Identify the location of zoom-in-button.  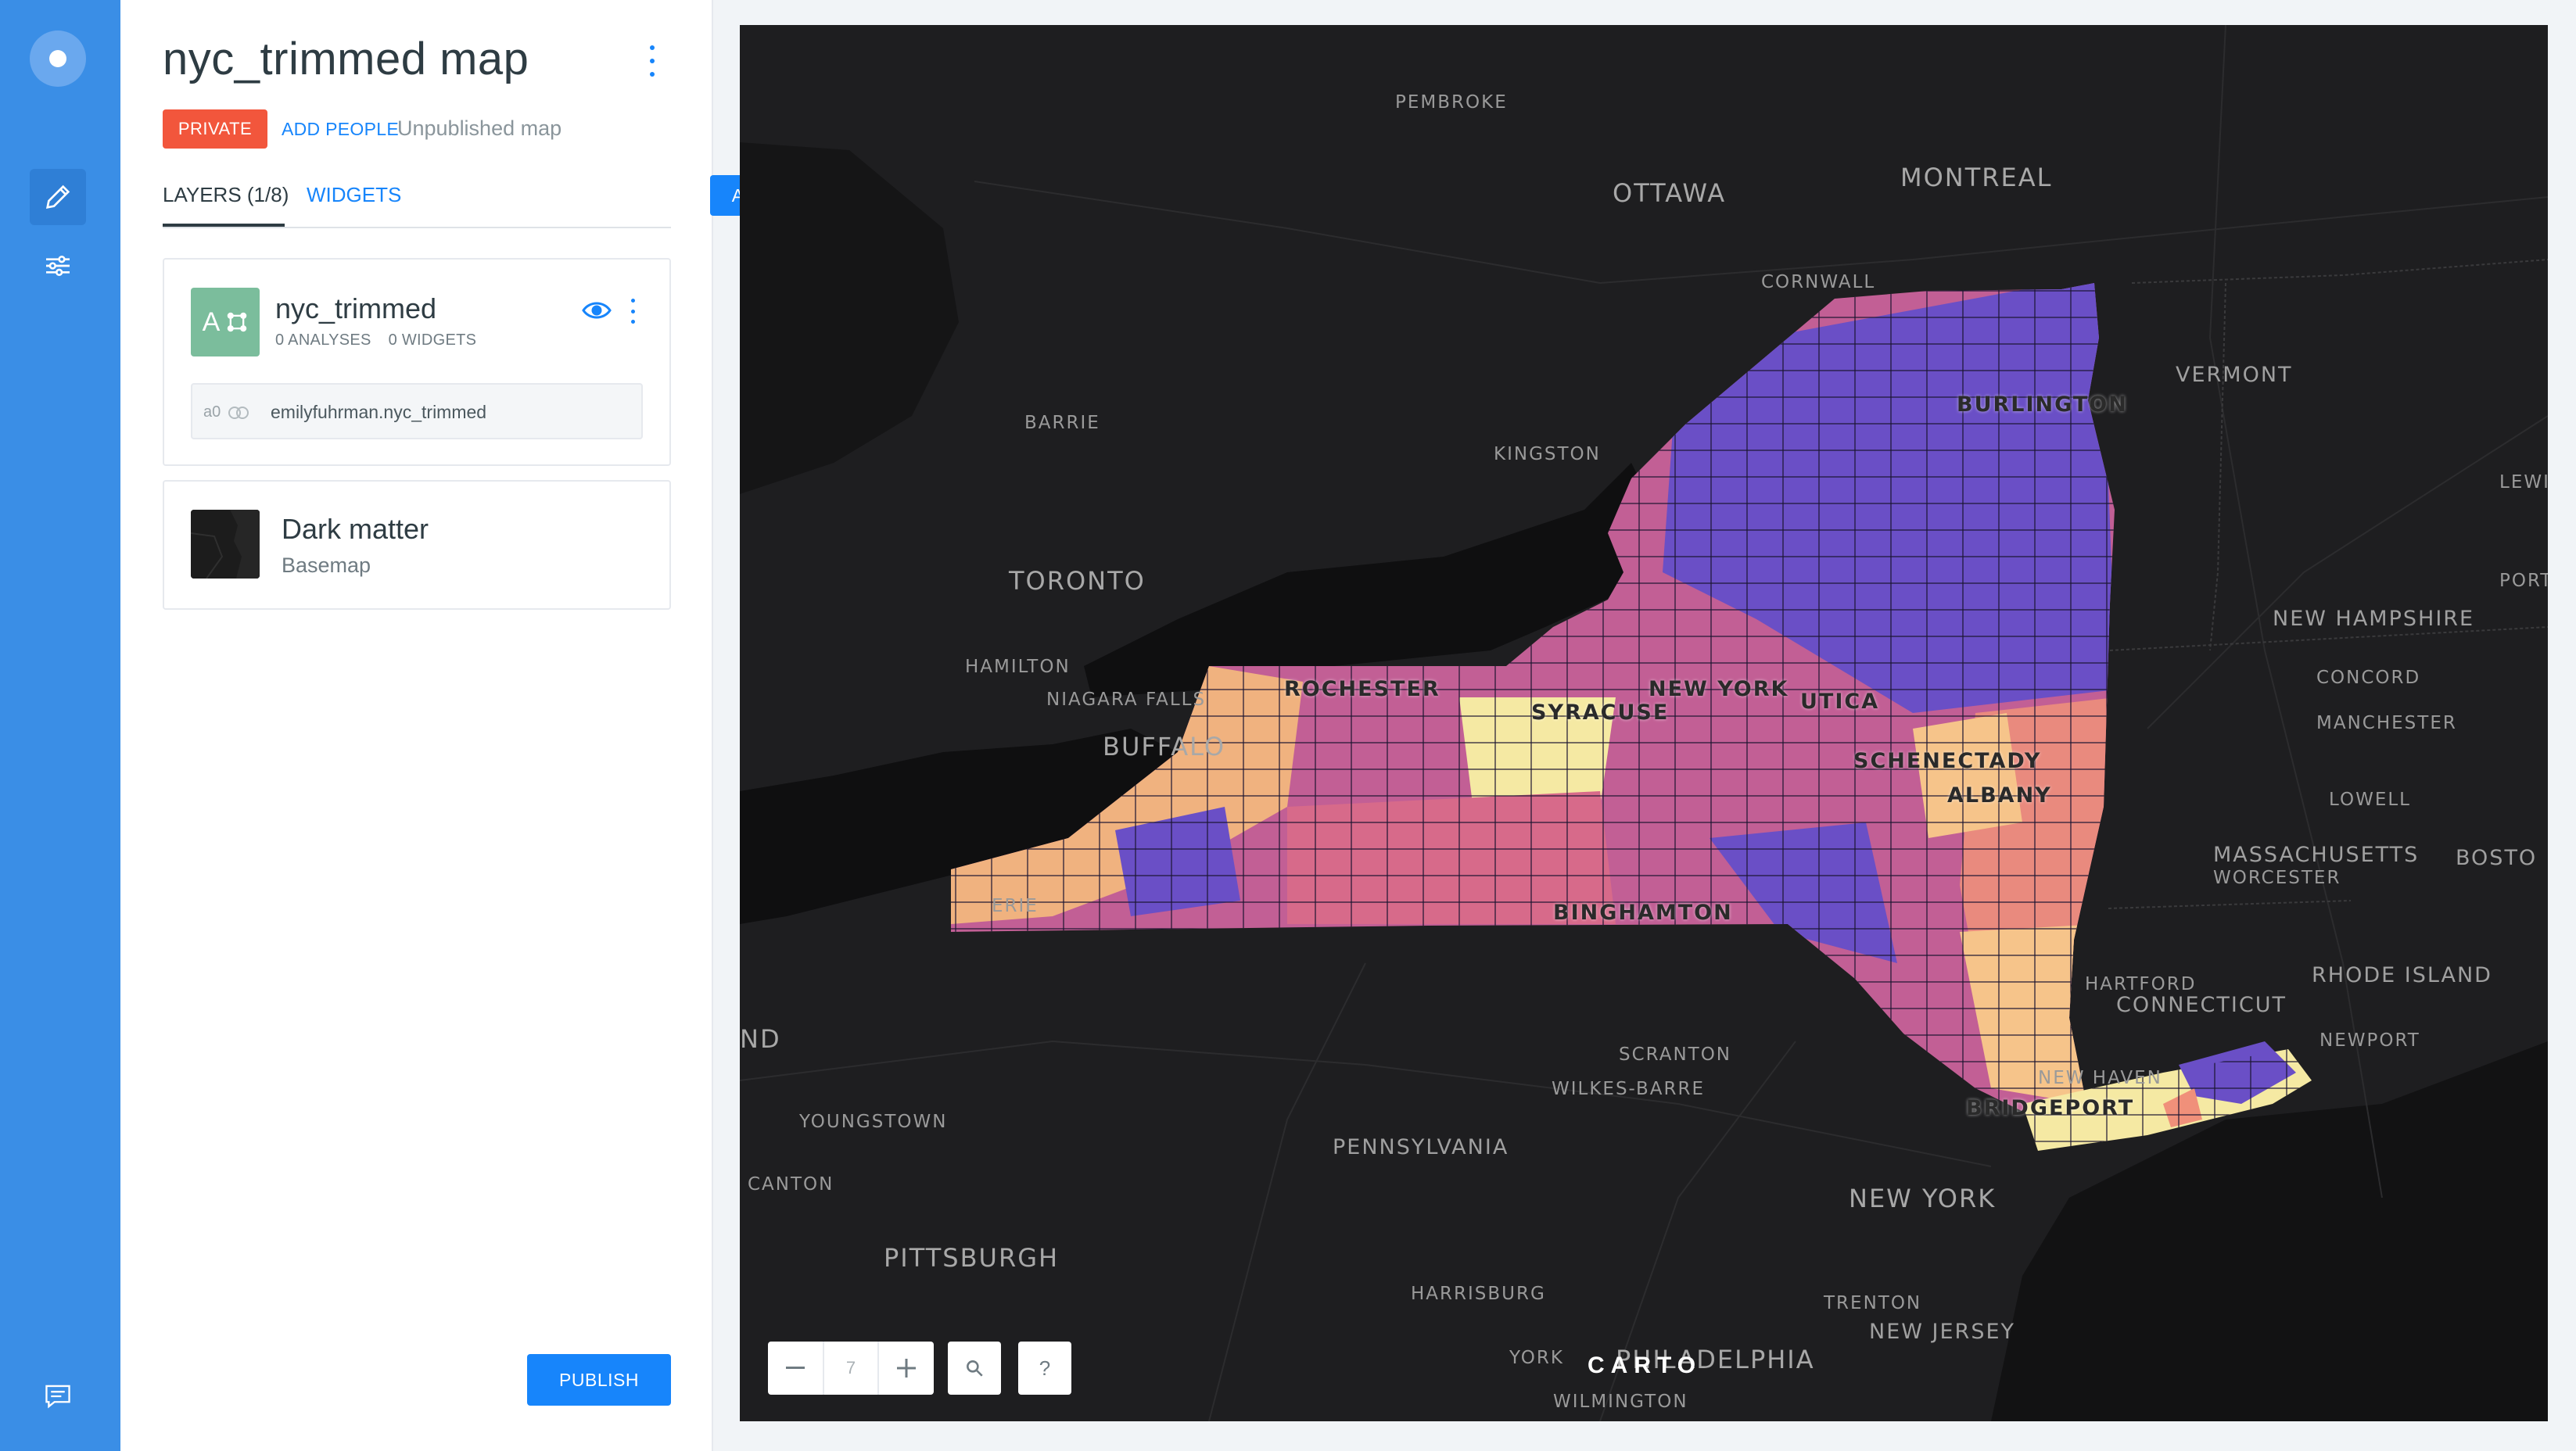
(907, 1368).